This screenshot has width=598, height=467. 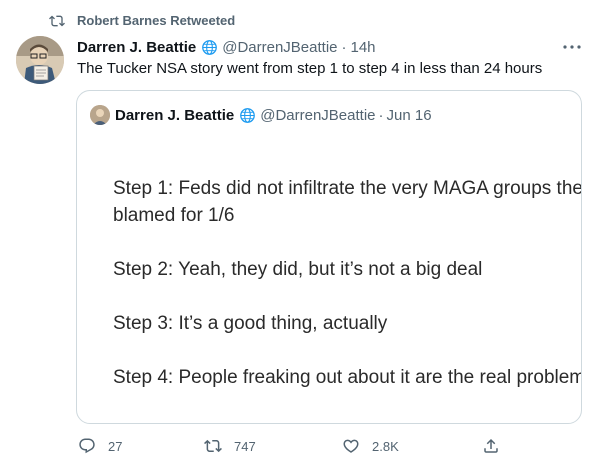 I want to click on share-icon, so click(x=491, y=445).